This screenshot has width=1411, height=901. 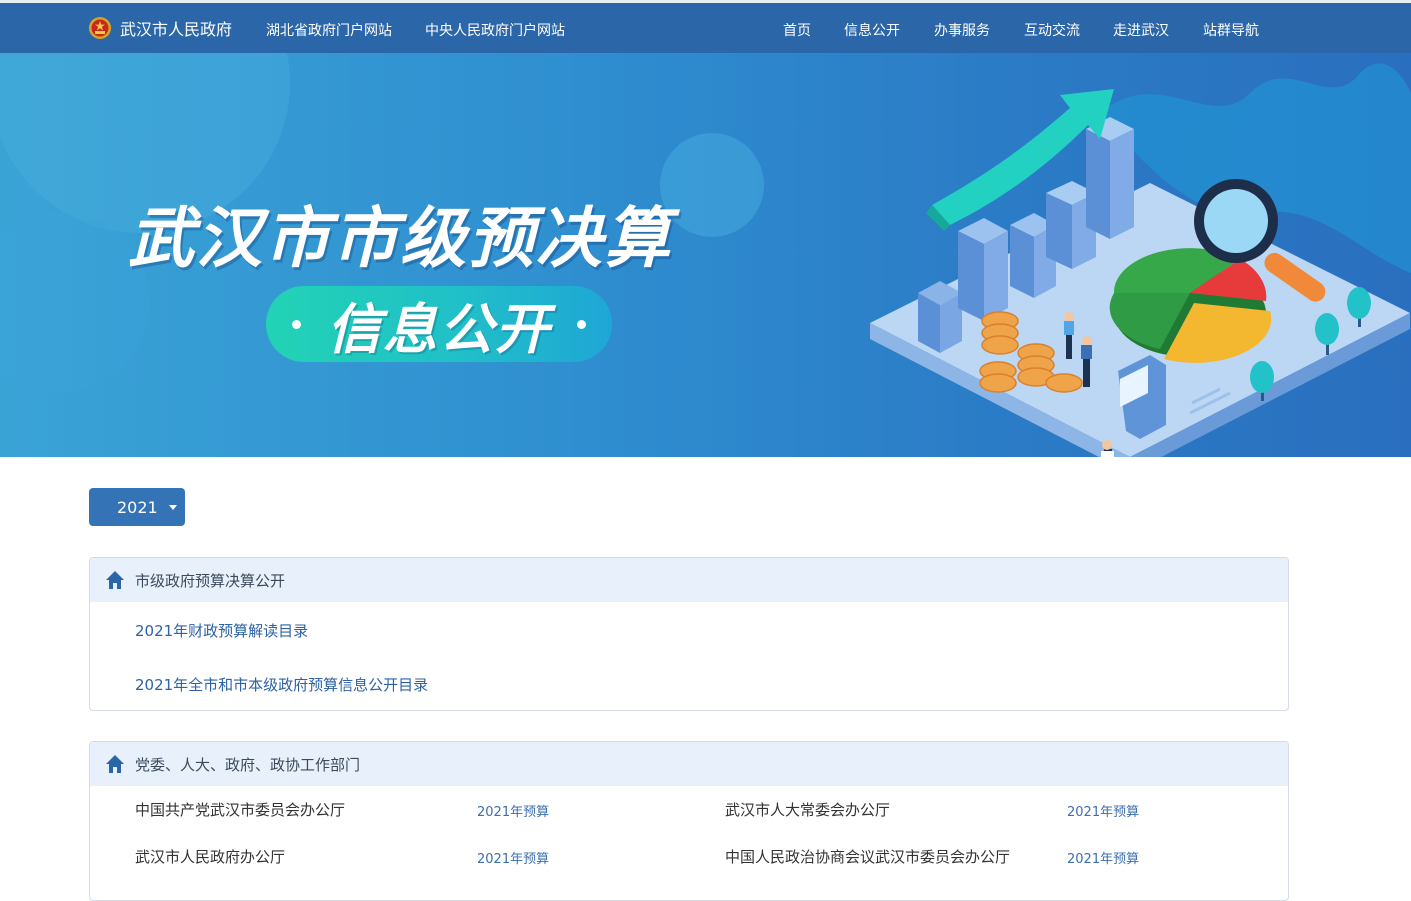 I want to click on panel-header: 党委、人大、政府、政协工作部门, so click(x=689, y=764).